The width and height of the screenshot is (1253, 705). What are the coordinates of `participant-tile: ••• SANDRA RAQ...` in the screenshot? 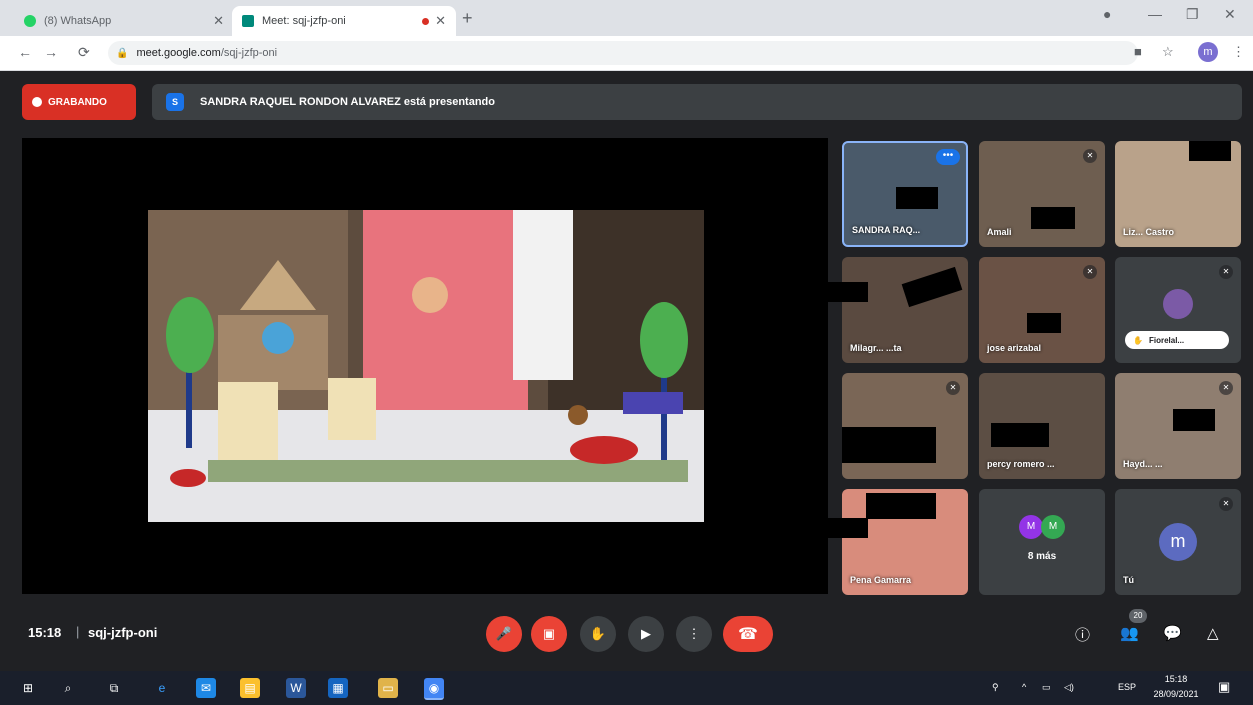 It's located at (905, 194).